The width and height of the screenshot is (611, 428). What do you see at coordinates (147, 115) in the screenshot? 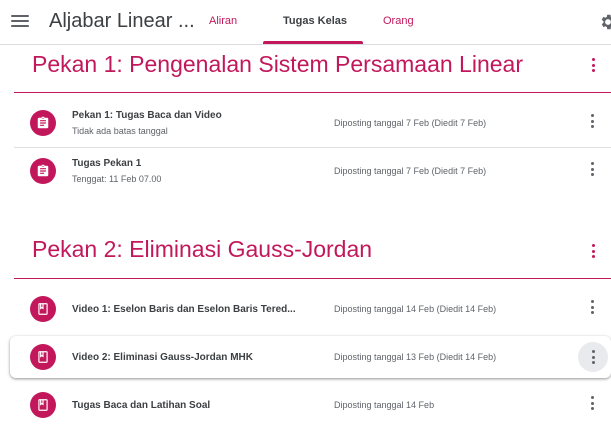
I see `item-title: Pekan 1: Tugas Baca dan Video` at bounding box center [147, 115].